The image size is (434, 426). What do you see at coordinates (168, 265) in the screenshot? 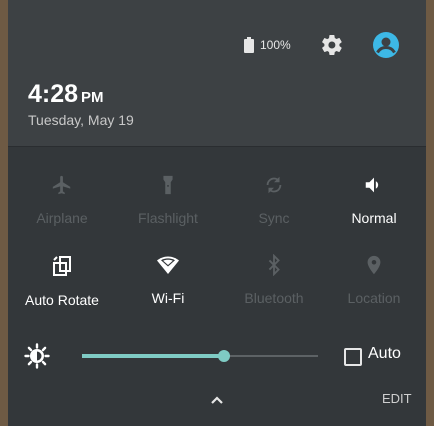
I see `wifi-icon` at bounding box center [168, 265].